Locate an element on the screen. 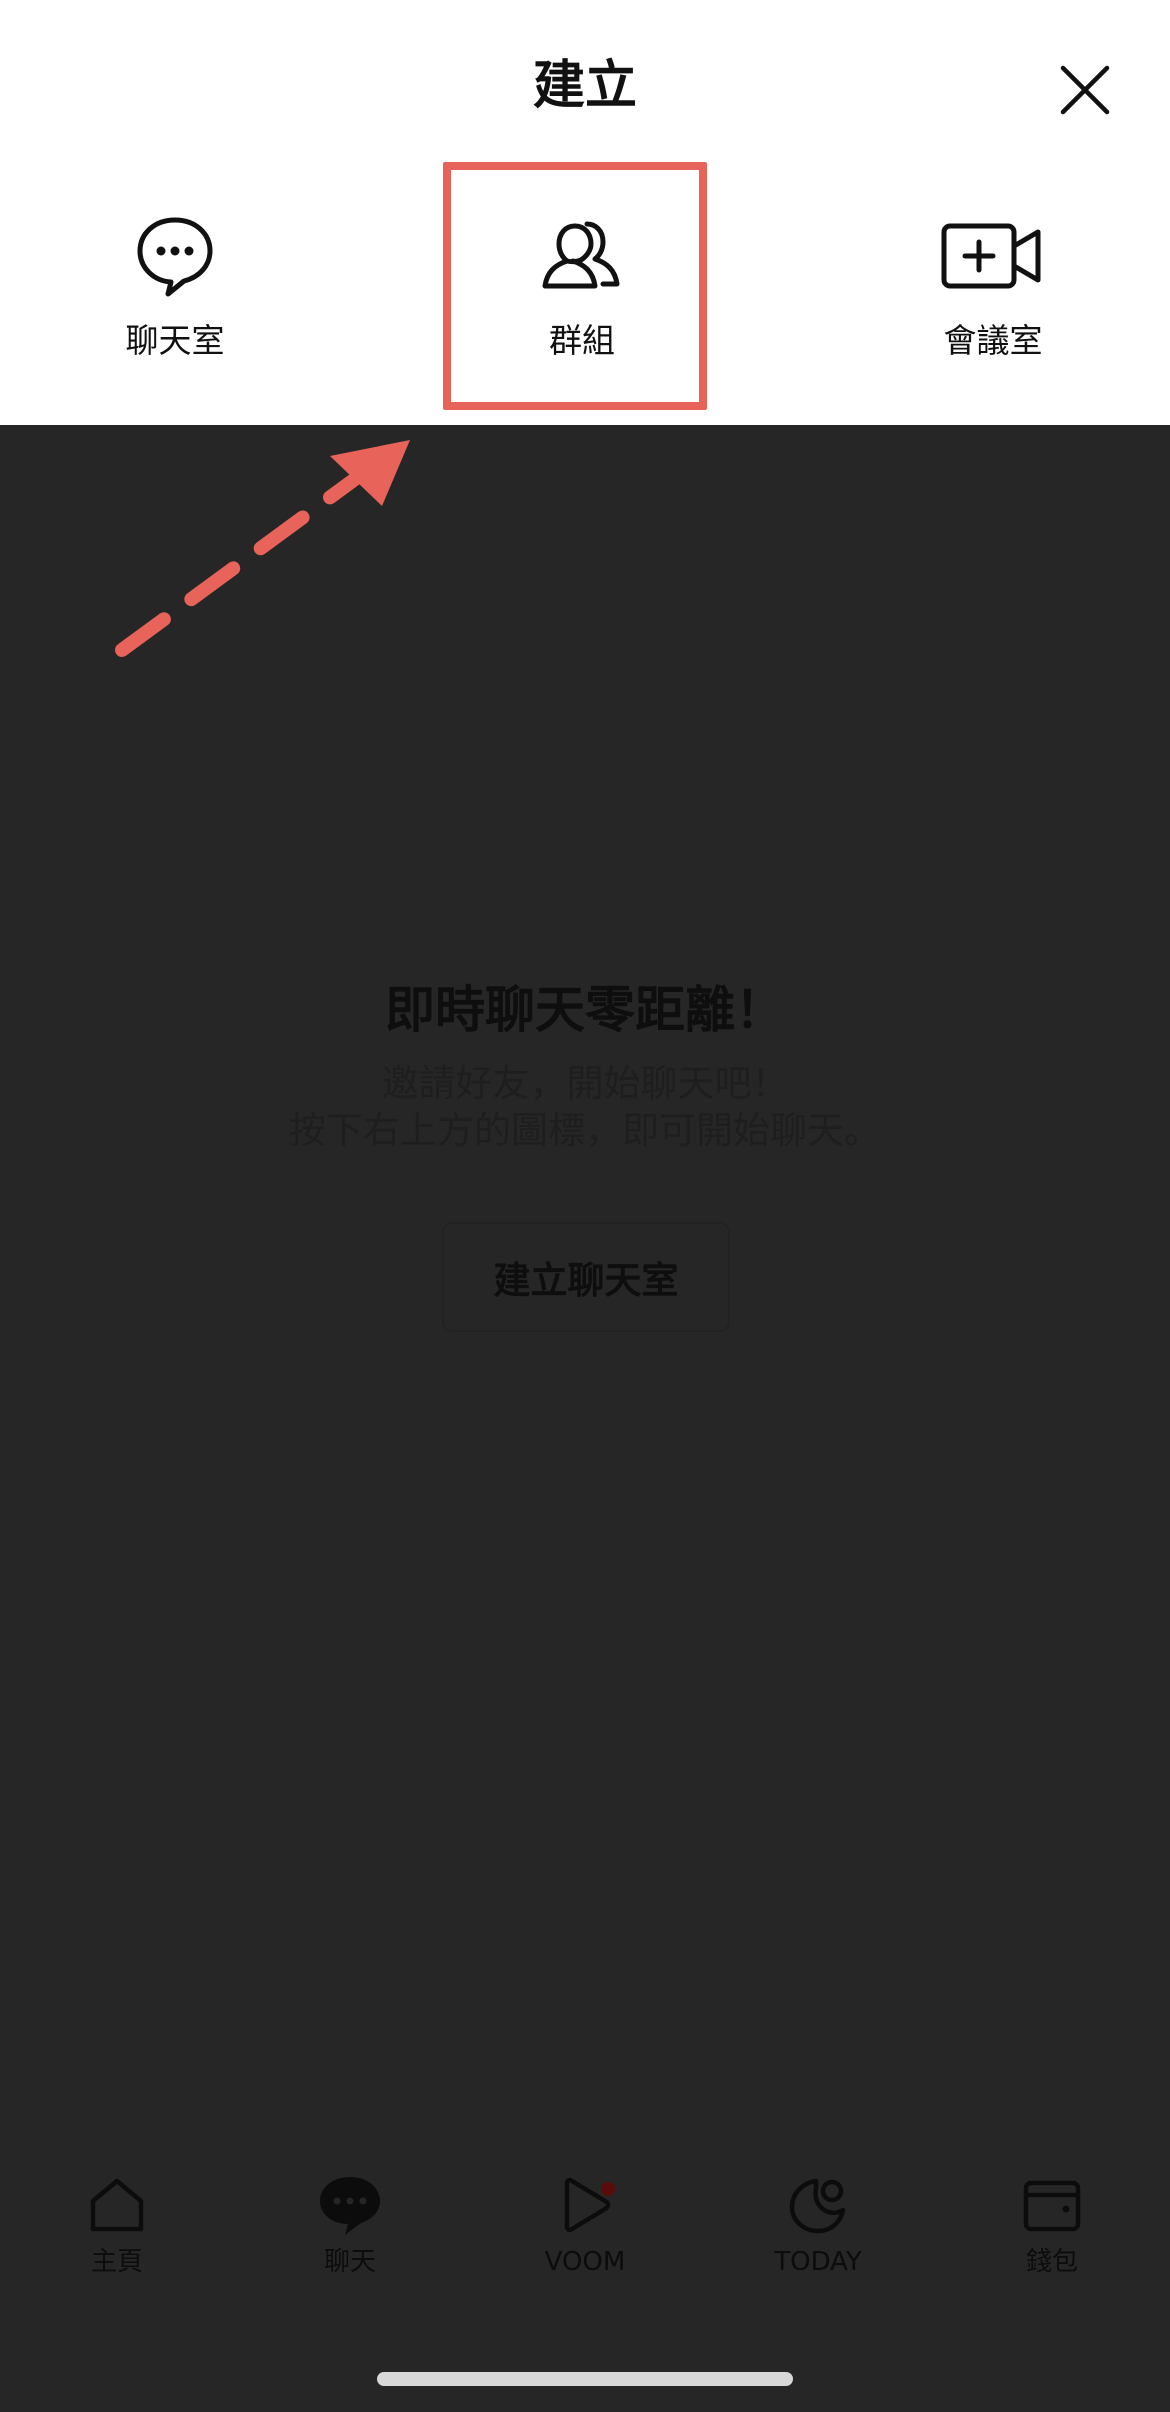 Image resolution: width=1170 pixels, height=2412 pixels. empty-state-line-1: 邀請好友，開始聊天吧！ is located at coordinates (585, 1083).